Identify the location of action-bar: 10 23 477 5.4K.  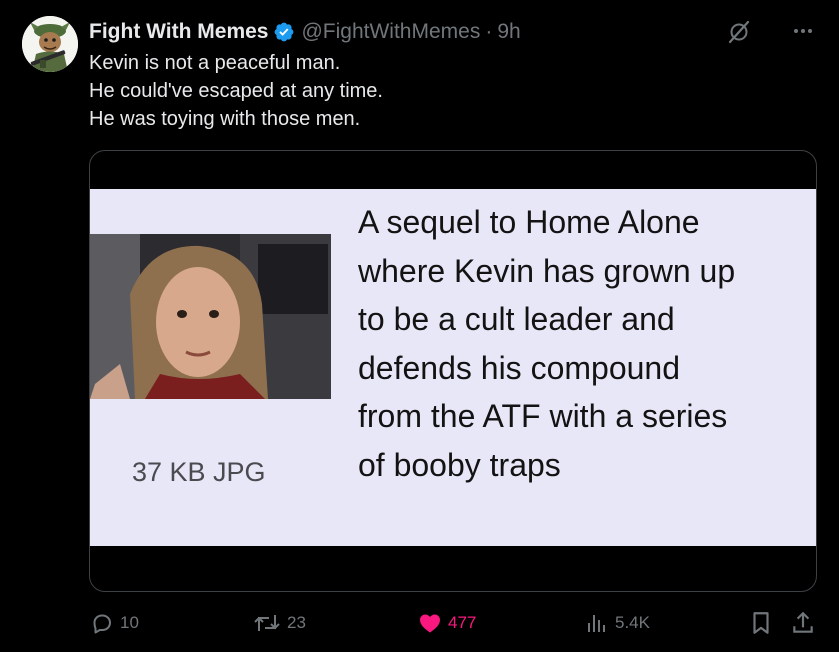
(419, 623).